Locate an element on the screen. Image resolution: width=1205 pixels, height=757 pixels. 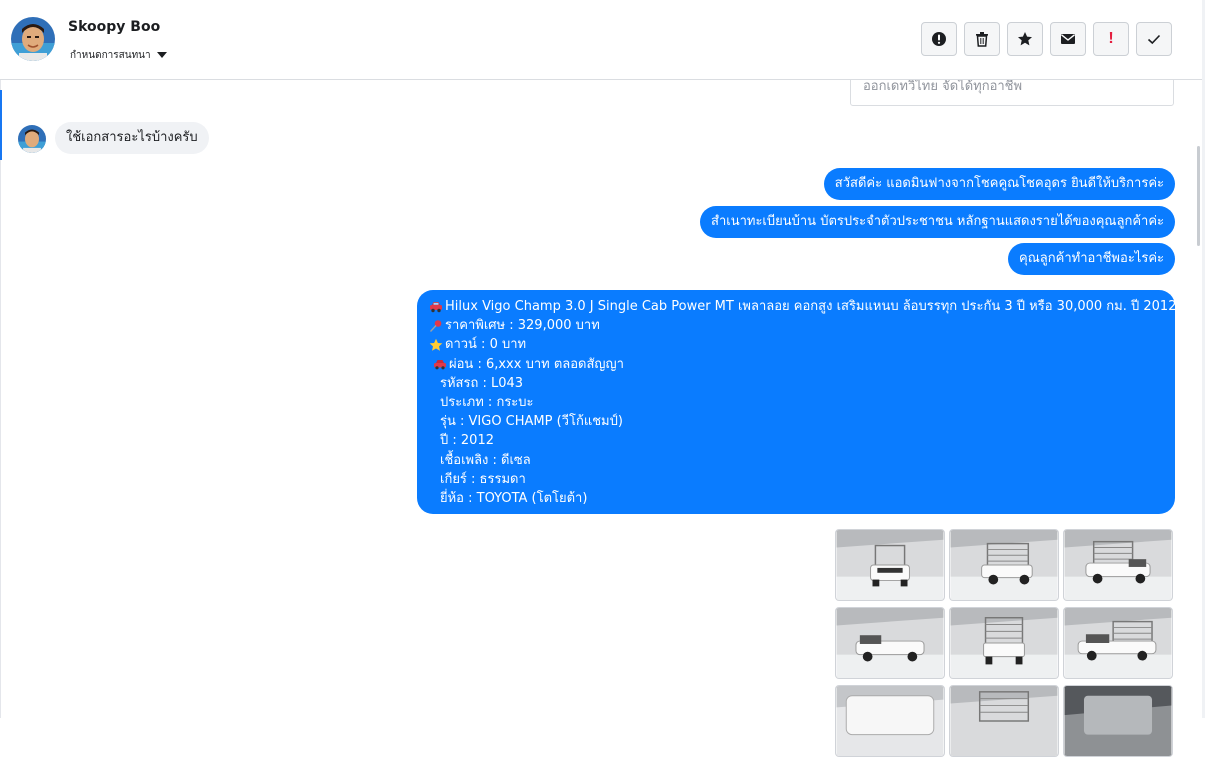
active-message-marker is located at coordinates (1, 125).